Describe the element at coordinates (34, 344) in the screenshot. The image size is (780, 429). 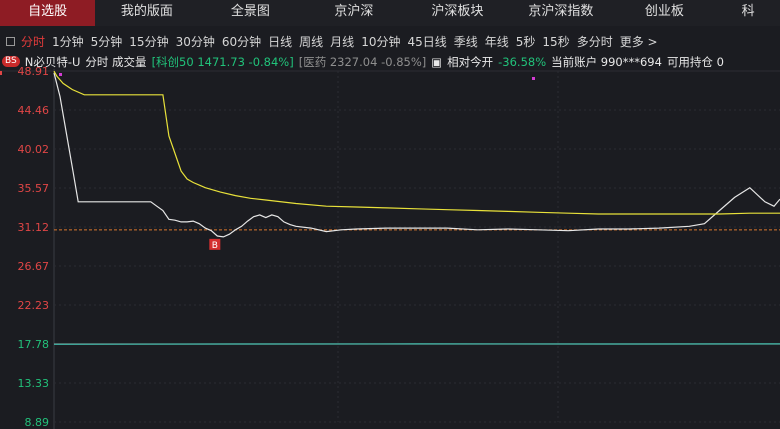
I see `y-tick-label: 17.78` at that location.